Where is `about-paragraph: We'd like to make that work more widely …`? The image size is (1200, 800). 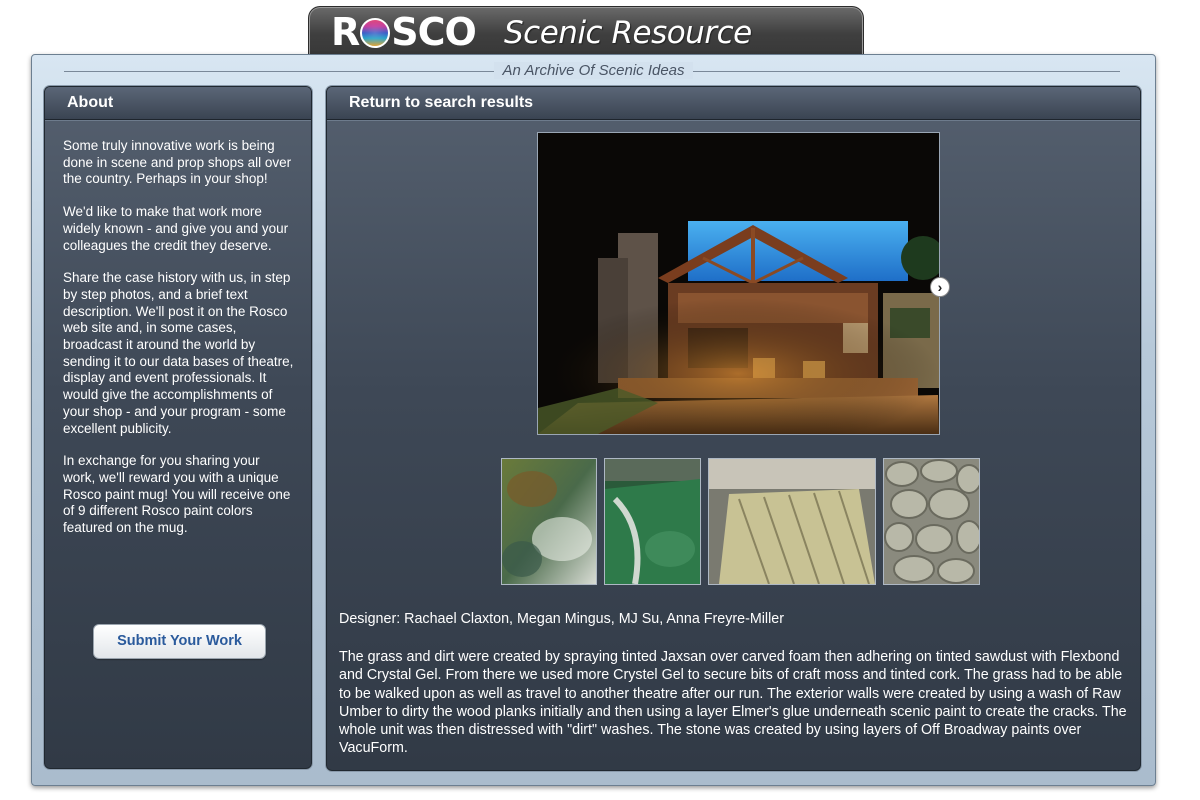 about-paragraph: We'd like to make that work more widely … is located at coordinates (176, 228).